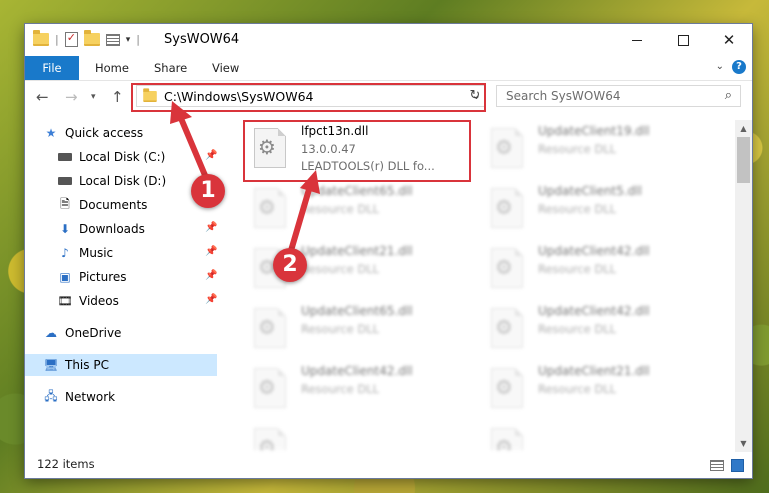  I want to click on back-arrow-icon: ←, so click(42, 97).